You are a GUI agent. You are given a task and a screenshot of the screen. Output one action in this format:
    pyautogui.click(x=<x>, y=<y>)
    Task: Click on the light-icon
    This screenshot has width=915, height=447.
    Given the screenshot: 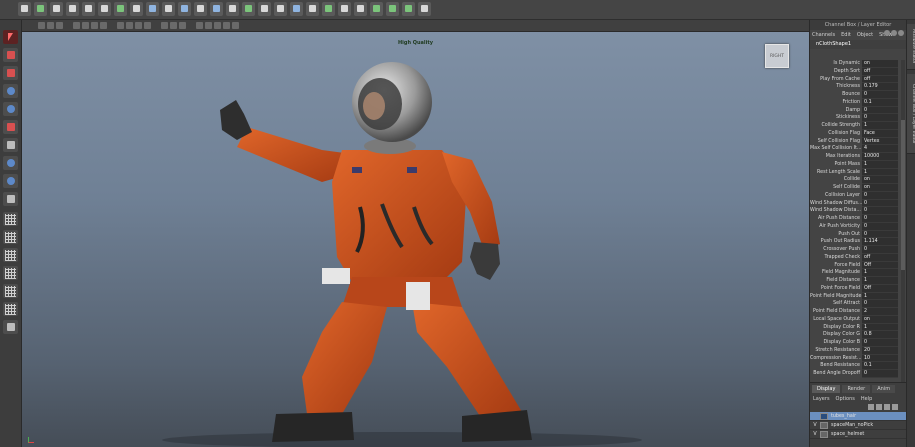 What is the action you would take?
    pyautogui.click(x=147, y=25)
    